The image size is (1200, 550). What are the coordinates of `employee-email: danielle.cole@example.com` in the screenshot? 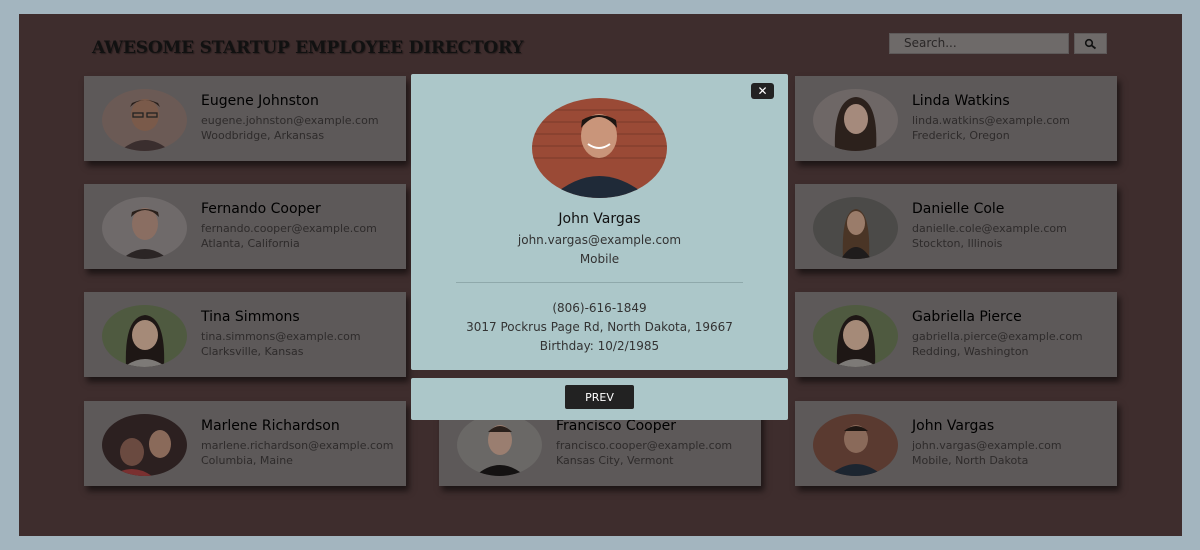 It's located at (989, 228).